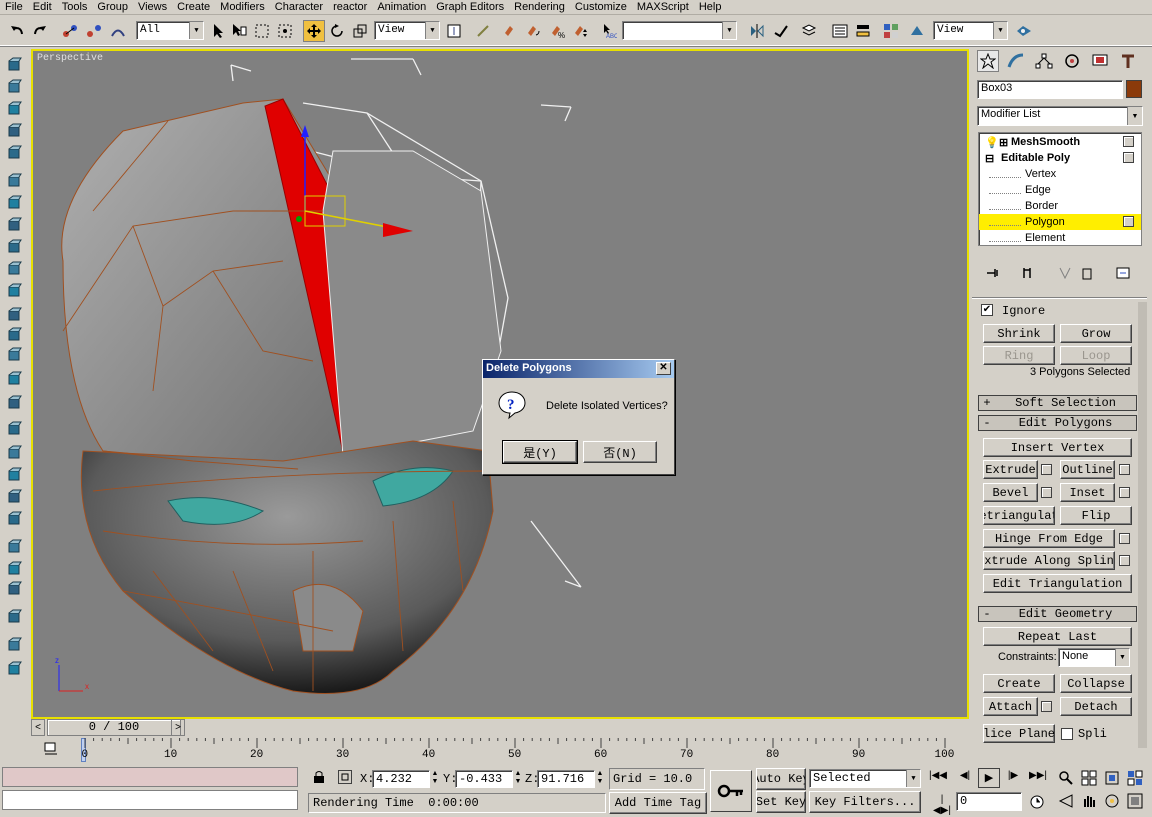 The width and height of the screenshot is (1152, 817). Describe the element at coordinates (500, 751) in the screenshot. I see `track-bar-ruler: 0 10 20 30 40 50 60 70 80 90 100` at that location.